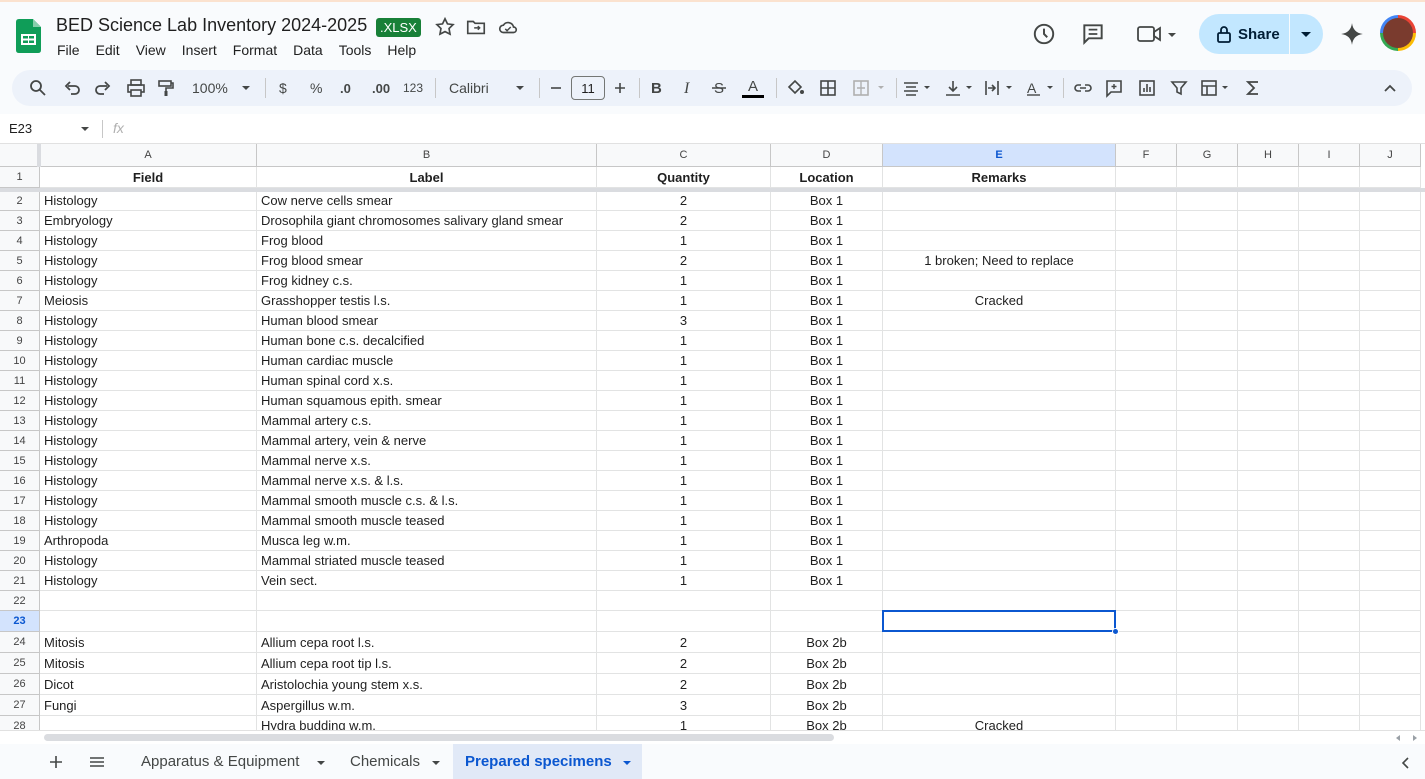  What do you see at coordinates (1146, 155) in the screenshot?
I see `column-header-f: F` at bounding box center [1146, 155].